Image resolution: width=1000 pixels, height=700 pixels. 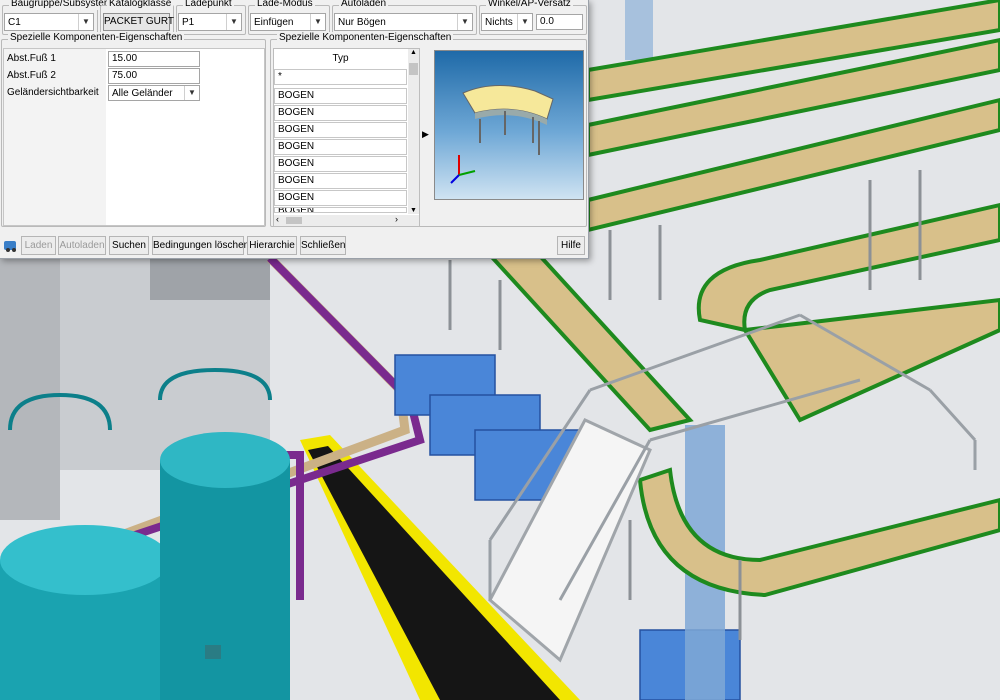 I want to click on list-item: *, so click(x=340, y=77).